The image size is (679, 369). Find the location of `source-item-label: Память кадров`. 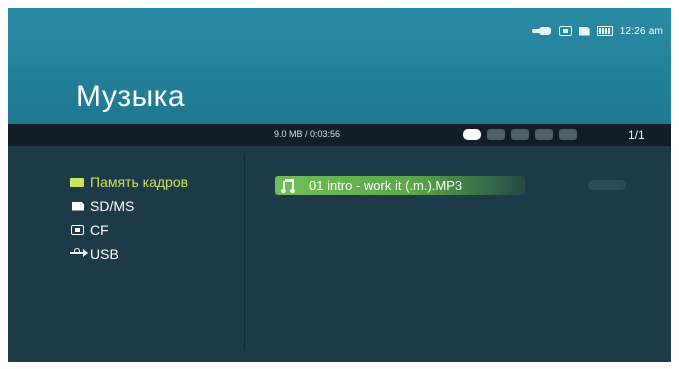

source-item-label: Память кадров is located at coordinates (139, 182).